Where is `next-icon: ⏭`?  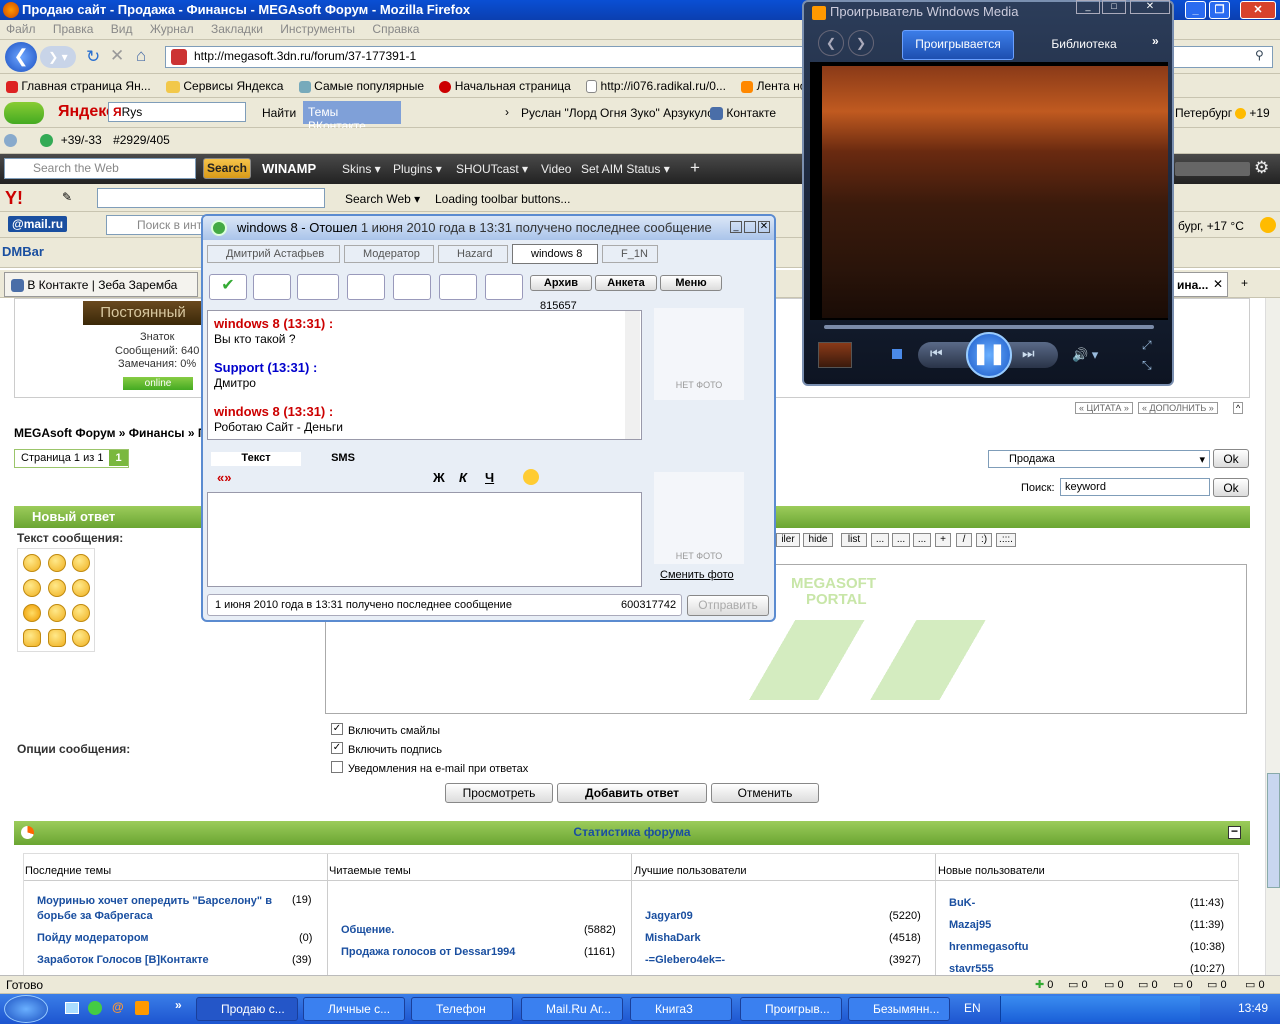
next-icon: ⏭ is located at coordinates (1028, 353).